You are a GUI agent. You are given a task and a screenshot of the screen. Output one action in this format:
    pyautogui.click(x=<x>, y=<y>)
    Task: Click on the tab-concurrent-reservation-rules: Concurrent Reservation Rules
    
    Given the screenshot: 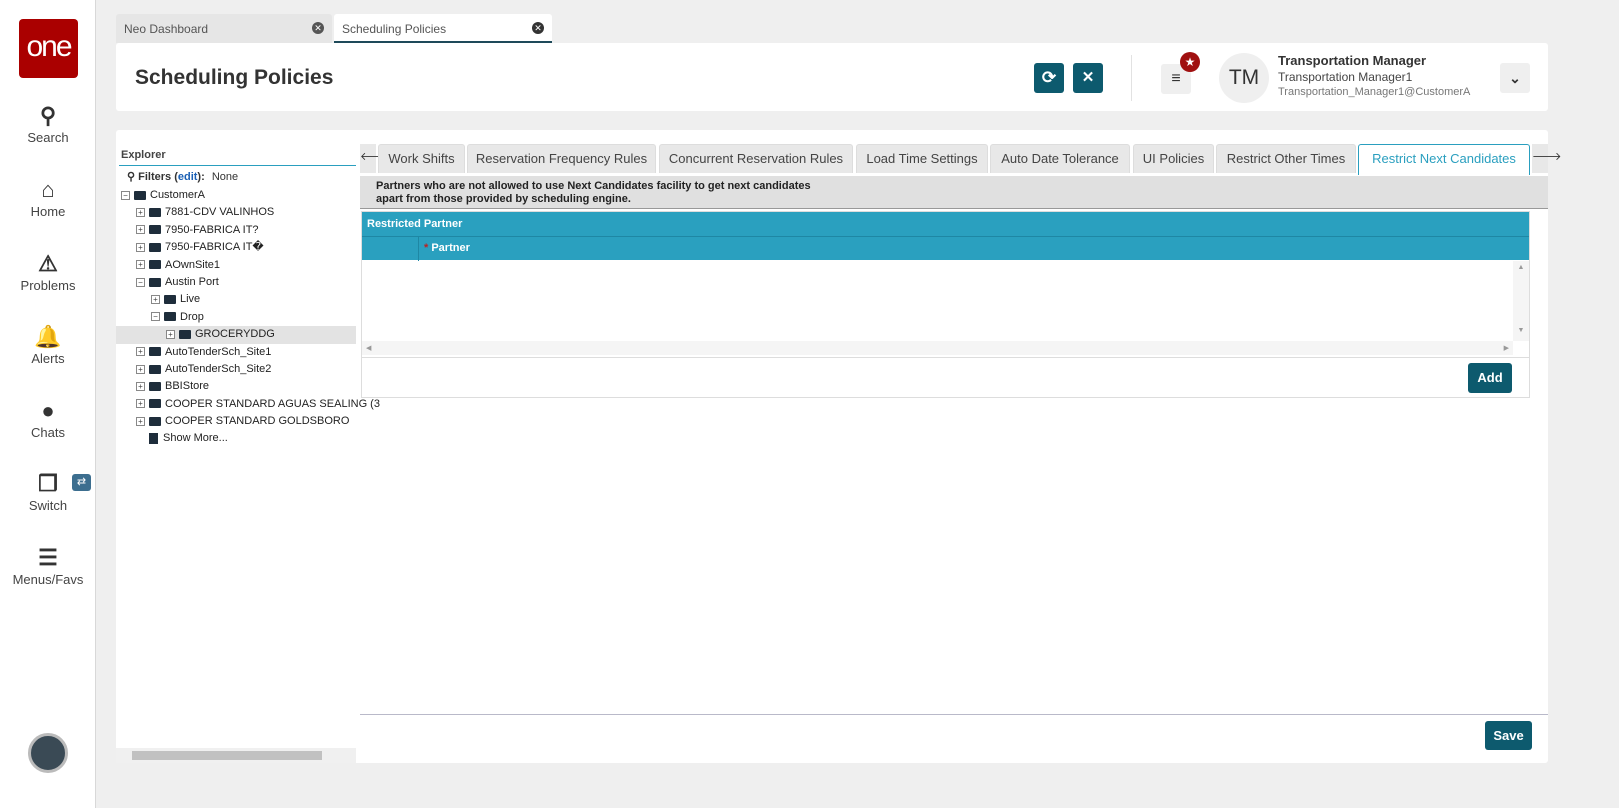 What is the action you would take?
    pyautogui.click(x=756, y=158)
    